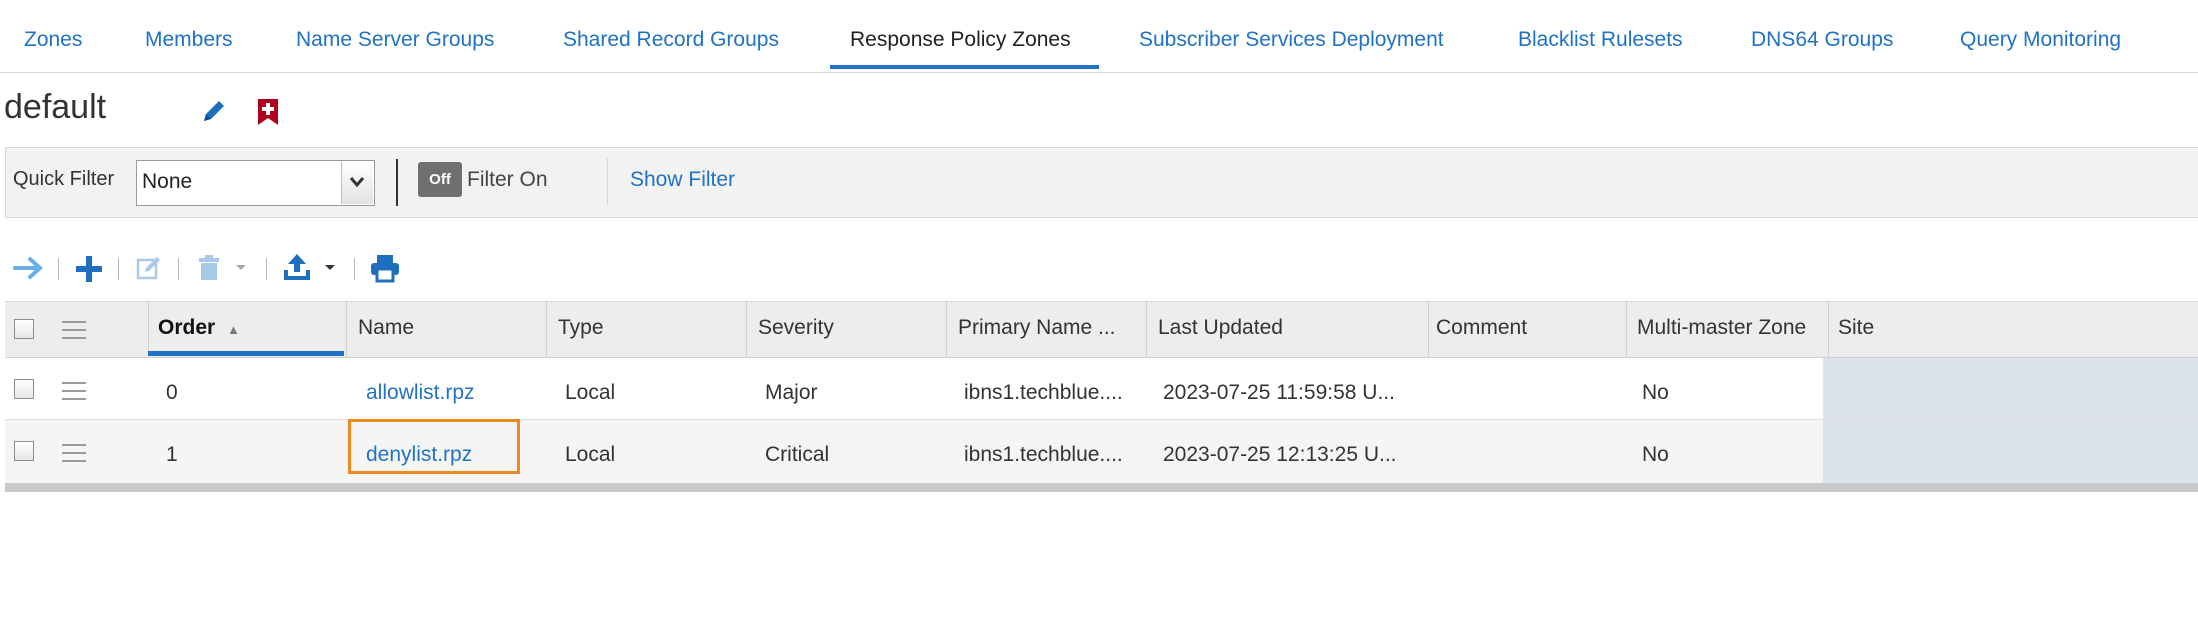  I want to click on column-header-name: Name, so click(386, 328).